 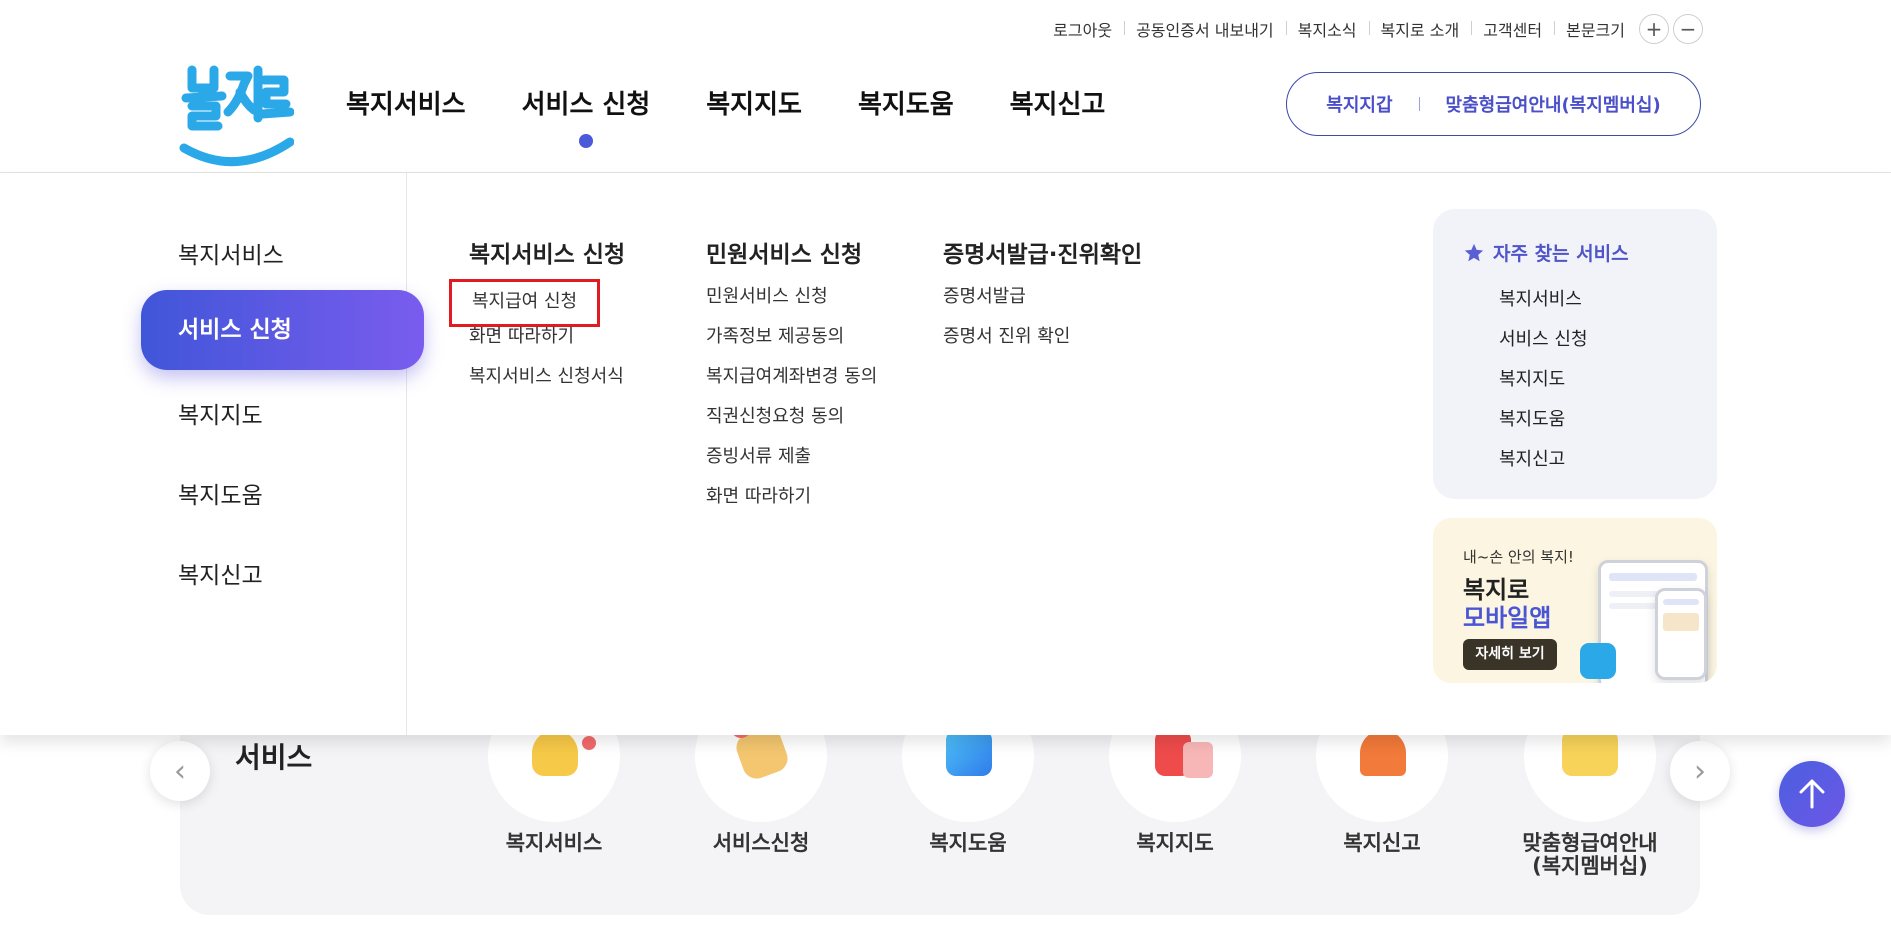 I want to click on service-card-label: 복지지도, so click(x=1175, y=843).